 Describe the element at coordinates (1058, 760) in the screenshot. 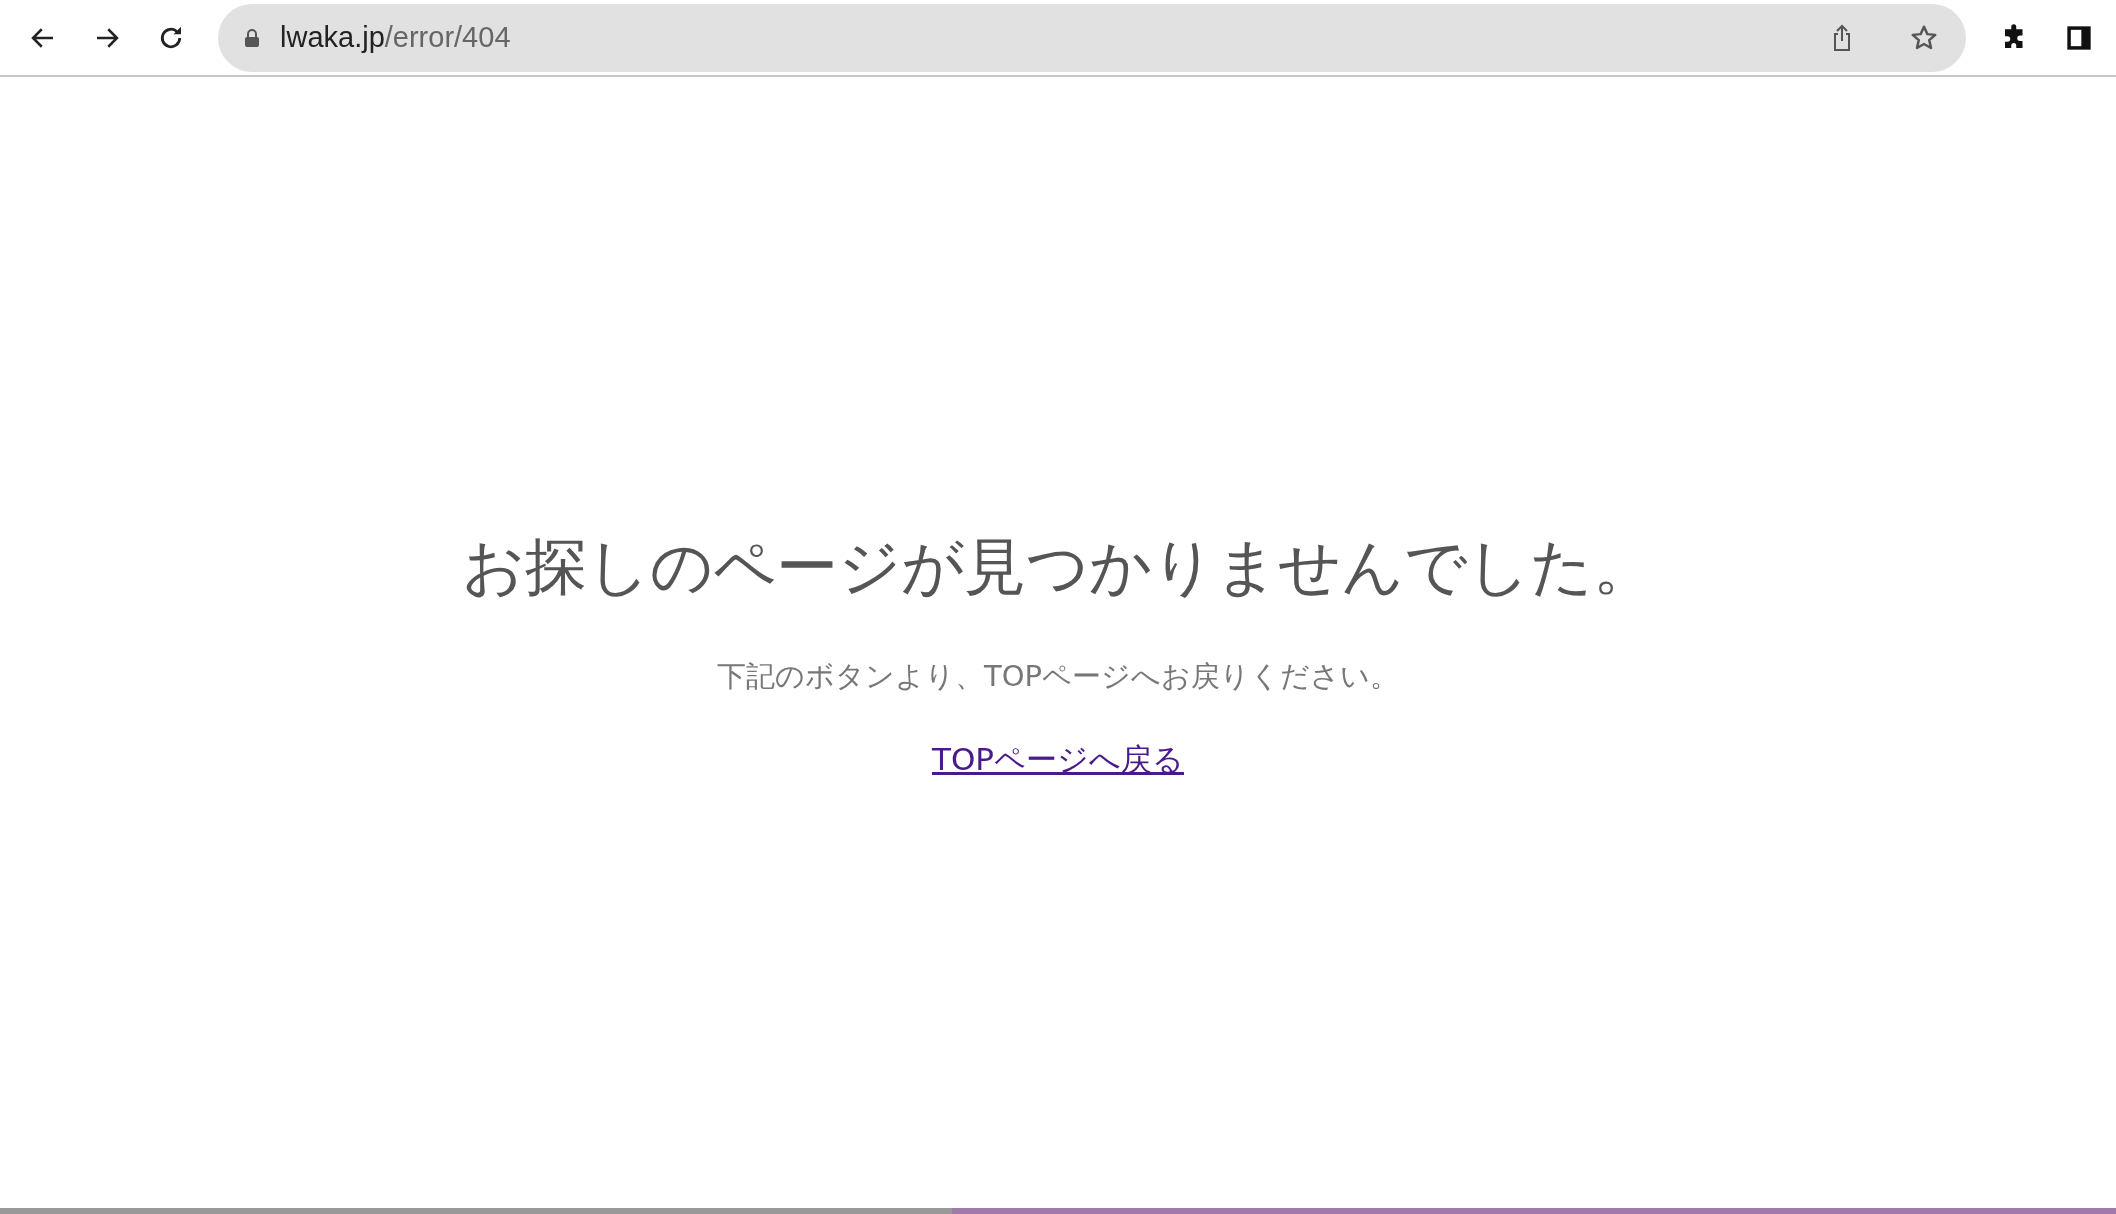

I see `top-page-link: TOPページへ戻る` at that location.